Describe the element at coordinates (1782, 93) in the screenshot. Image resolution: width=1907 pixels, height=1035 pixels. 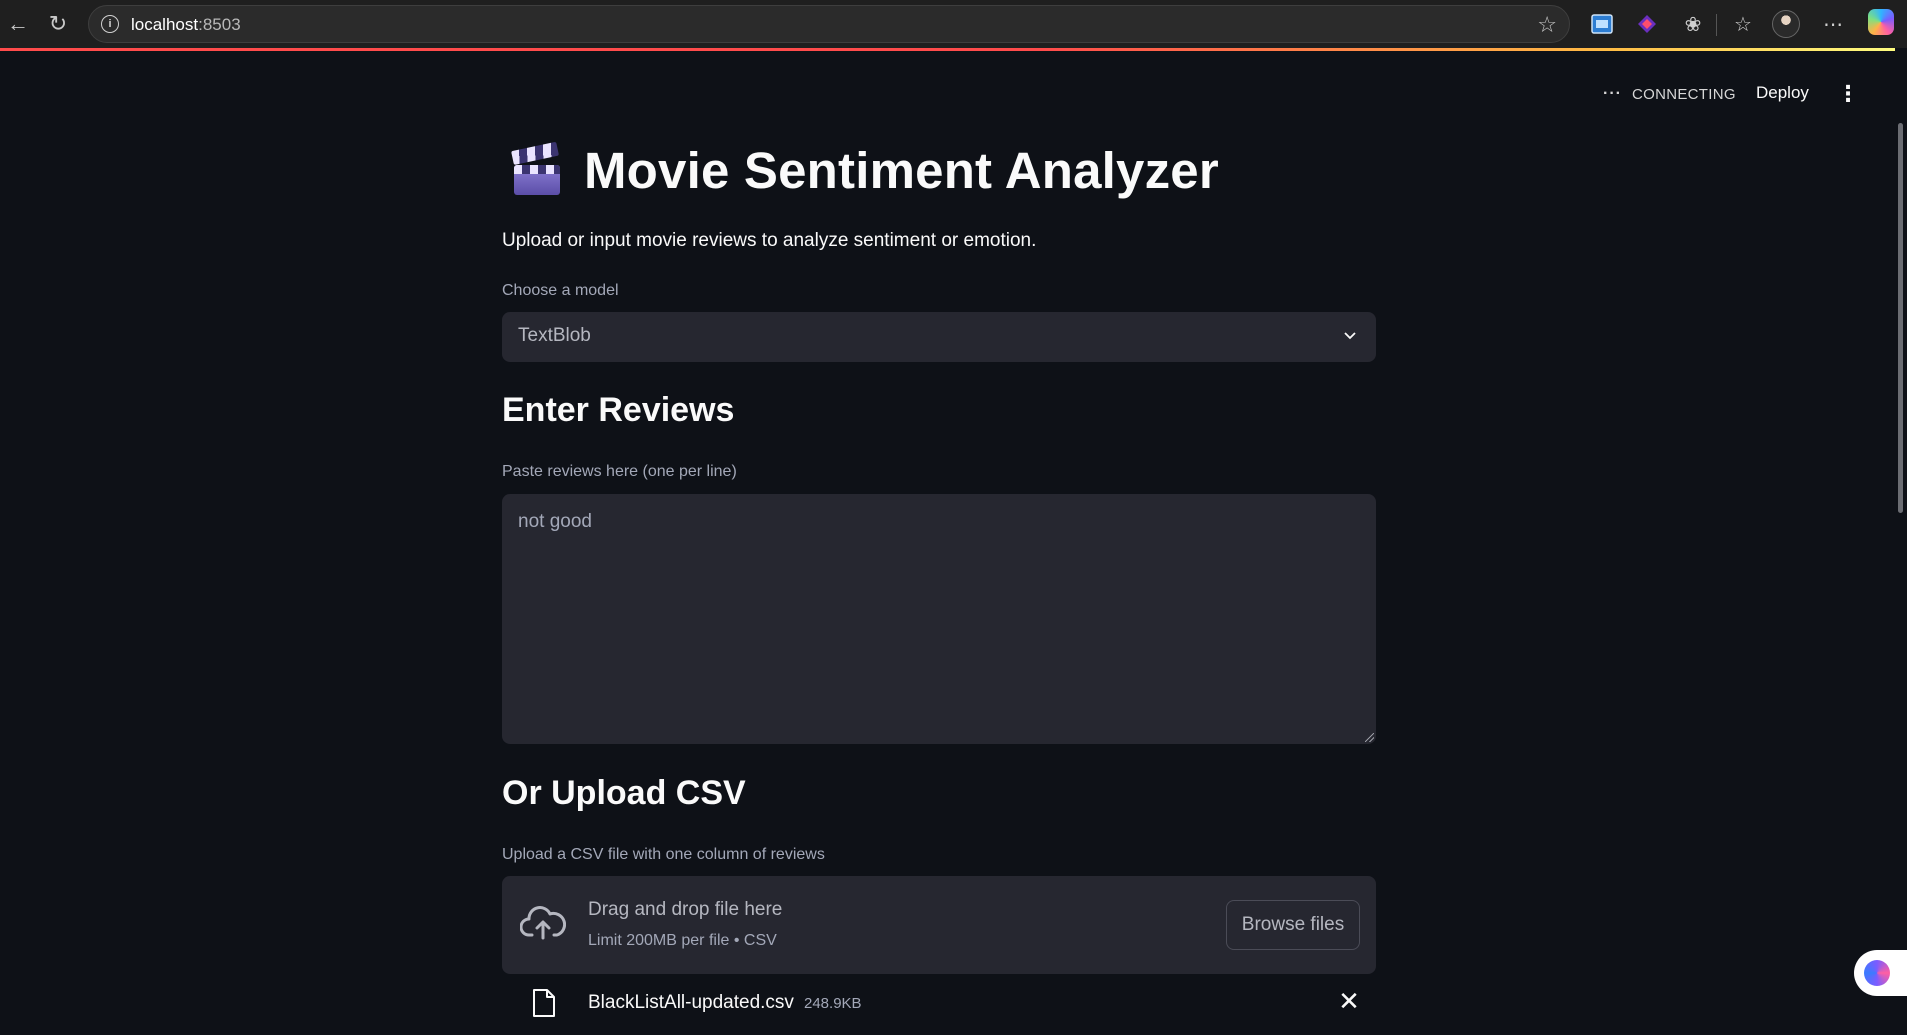
I see `deploy-button: Deploy` at that location.